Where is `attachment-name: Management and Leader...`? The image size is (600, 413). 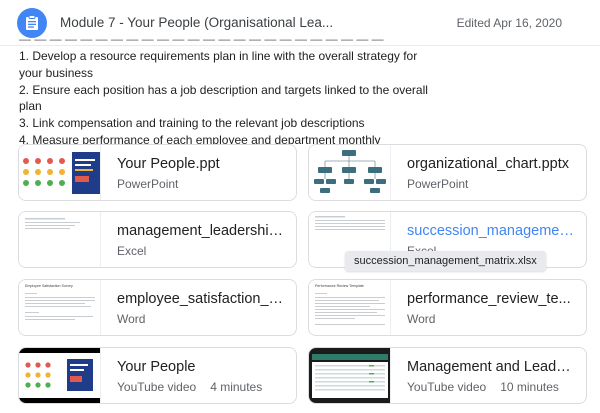 attachment-name: Management and Leader... is located at coordinates (492, 367).